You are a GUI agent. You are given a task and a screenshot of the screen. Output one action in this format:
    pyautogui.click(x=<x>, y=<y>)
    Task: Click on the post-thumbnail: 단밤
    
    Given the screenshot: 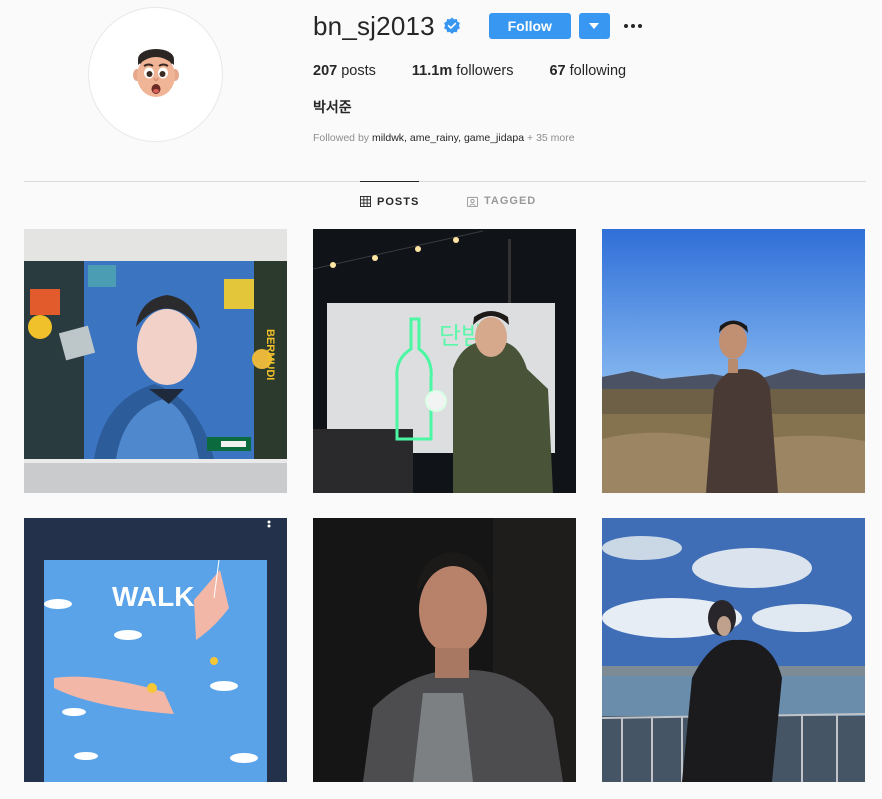 What is the action you would take?
    pyautogui.click(x=444, y=361)
    